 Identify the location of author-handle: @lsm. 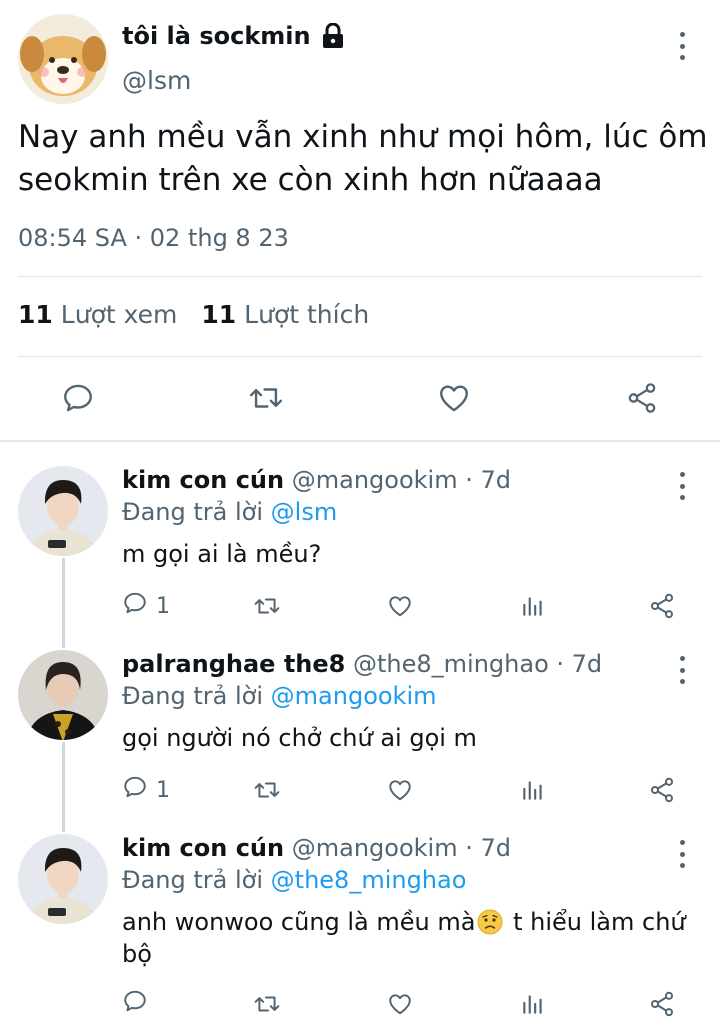
(156, 80).